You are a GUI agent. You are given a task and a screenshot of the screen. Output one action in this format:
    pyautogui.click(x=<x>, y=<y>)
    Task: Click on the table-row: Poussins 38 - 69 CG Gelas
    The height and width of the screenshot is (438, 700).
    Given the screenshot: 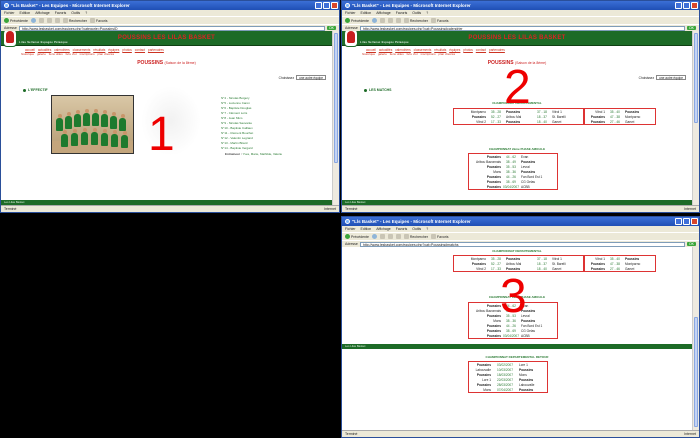 What is the action you would take?
    pyautogui.click(x=510, y=330)
    